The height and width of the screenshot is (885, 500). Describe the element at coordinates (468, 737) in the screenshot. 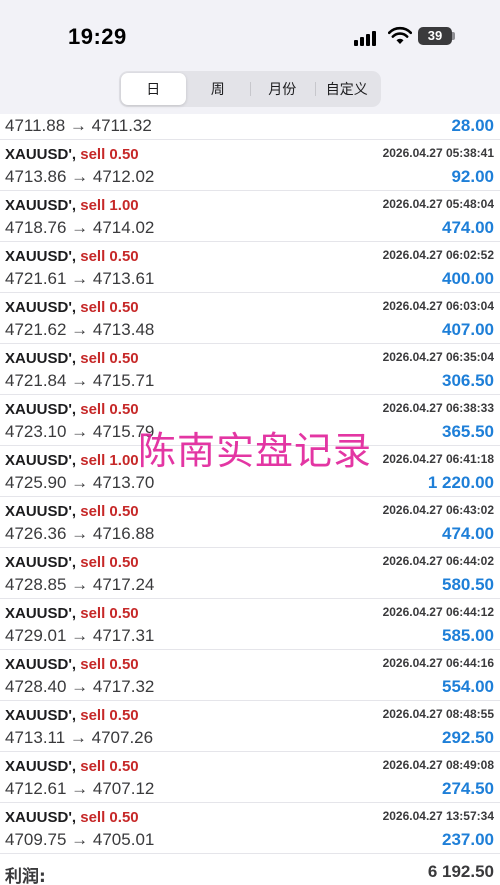

I see `trade-profit: 292.50` at that location.